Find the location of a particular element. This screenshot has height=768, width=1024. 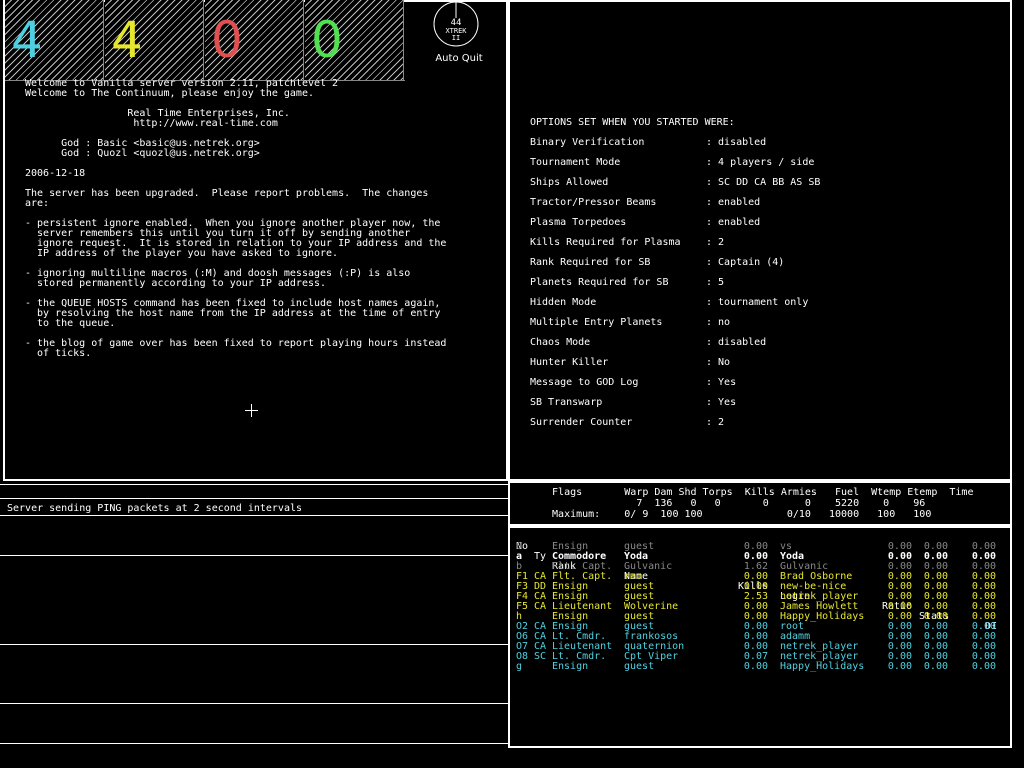

option-row: Tournament Mode : 4 players / side is located at coordinates (765, 163).